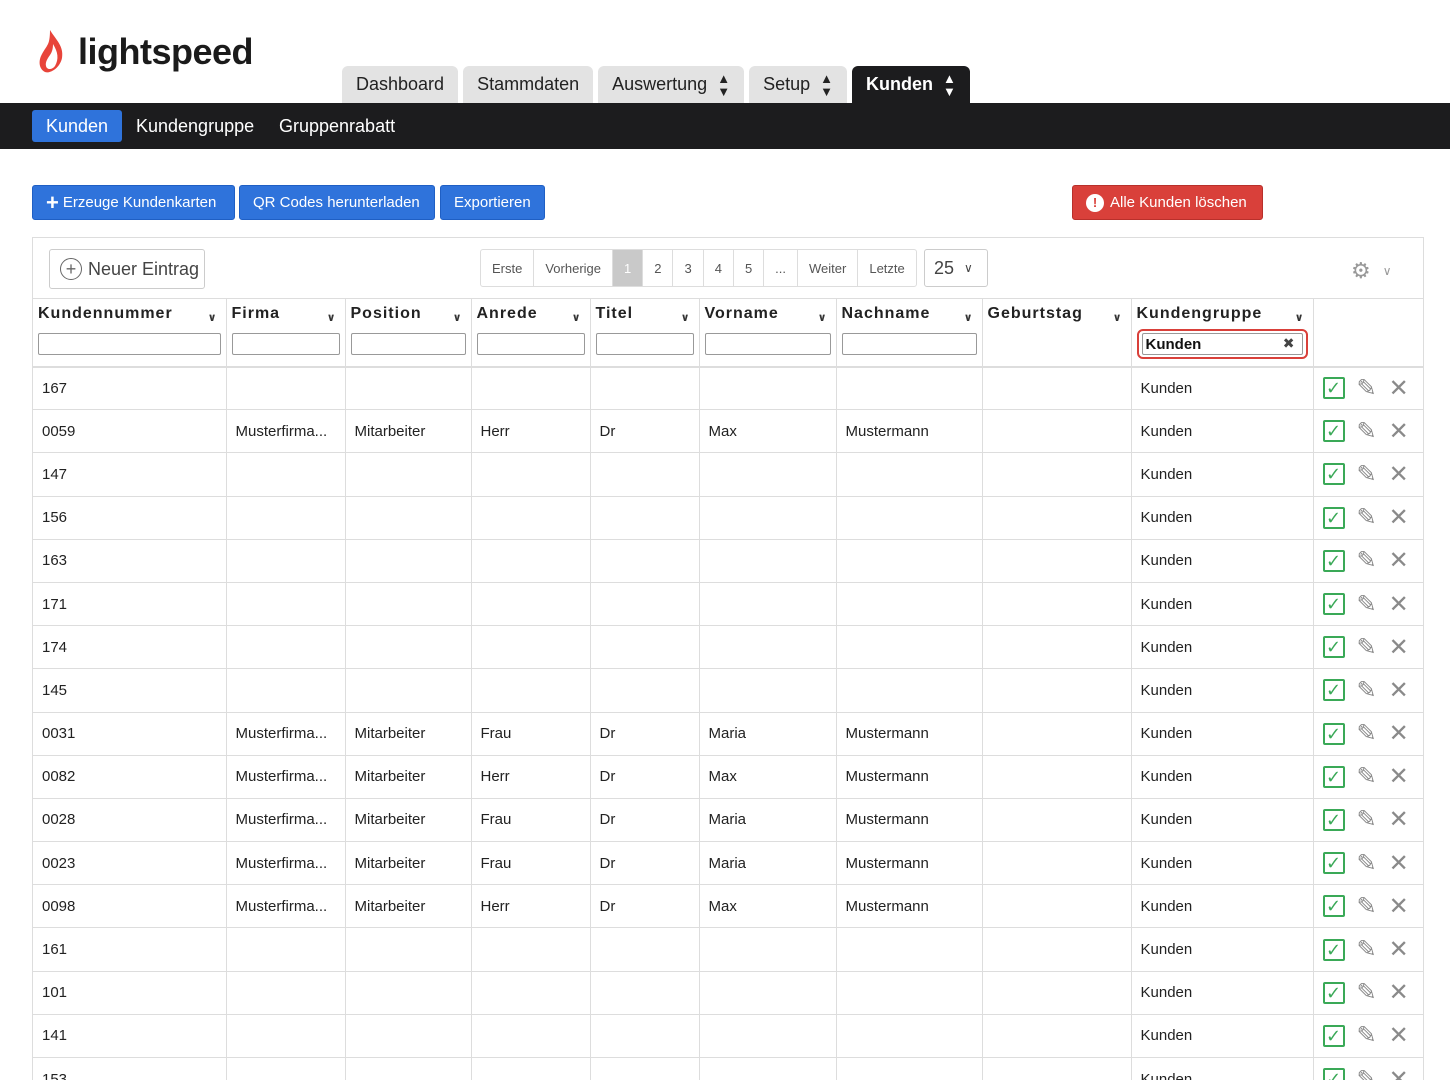 This screenshot has width=1450, height=1080. Describe the element at coordinates (1167, 202) in the screenshot. I see `delete-all-customers-button: ! Alle Kunden löschen` at that location.